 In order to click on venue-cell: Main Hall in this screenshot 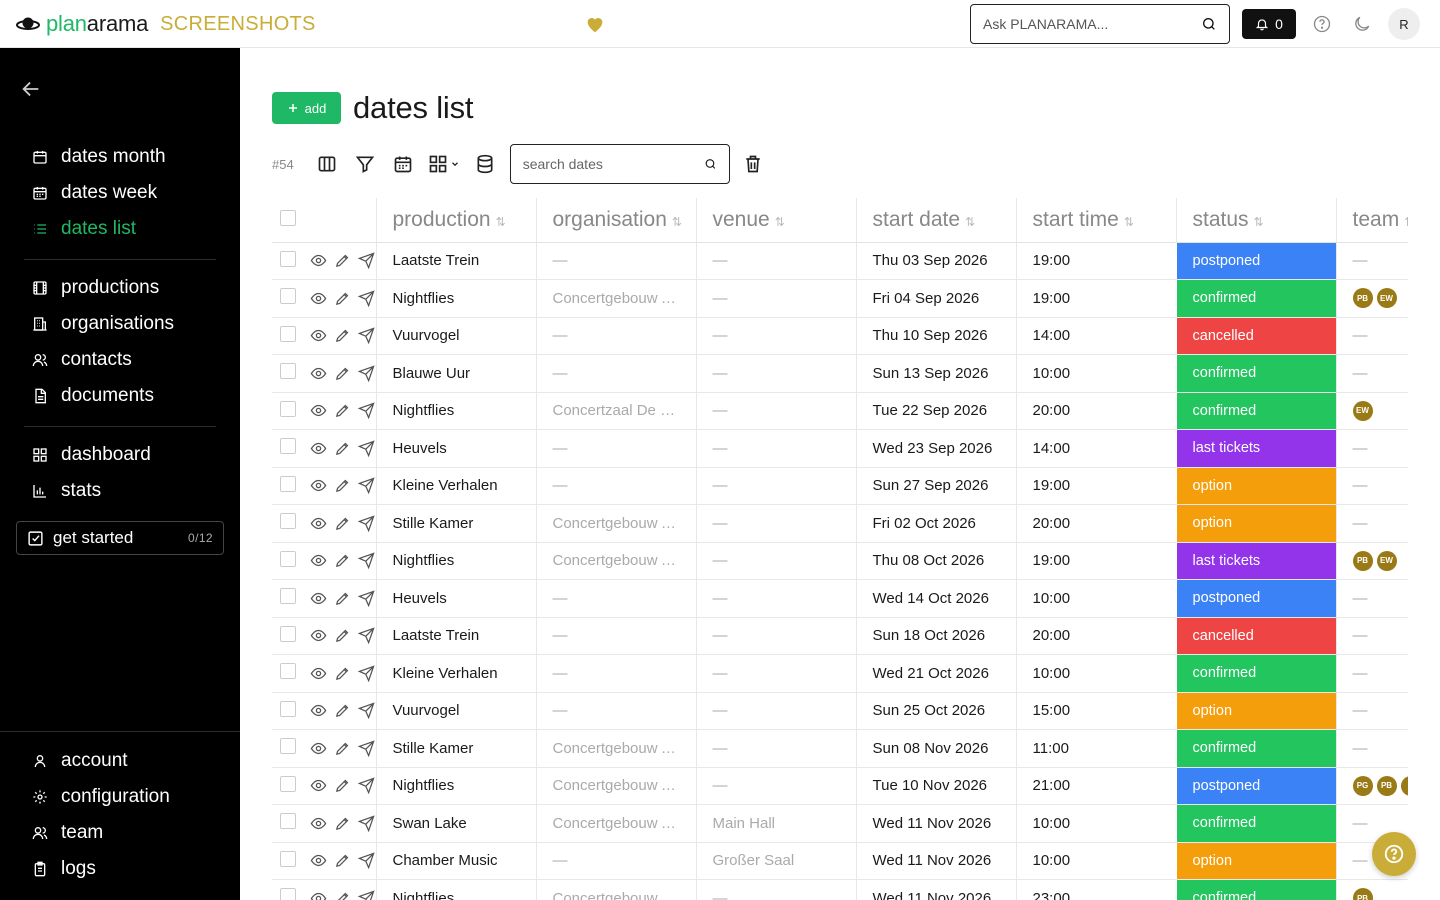, I will do `click(775, 823)`.